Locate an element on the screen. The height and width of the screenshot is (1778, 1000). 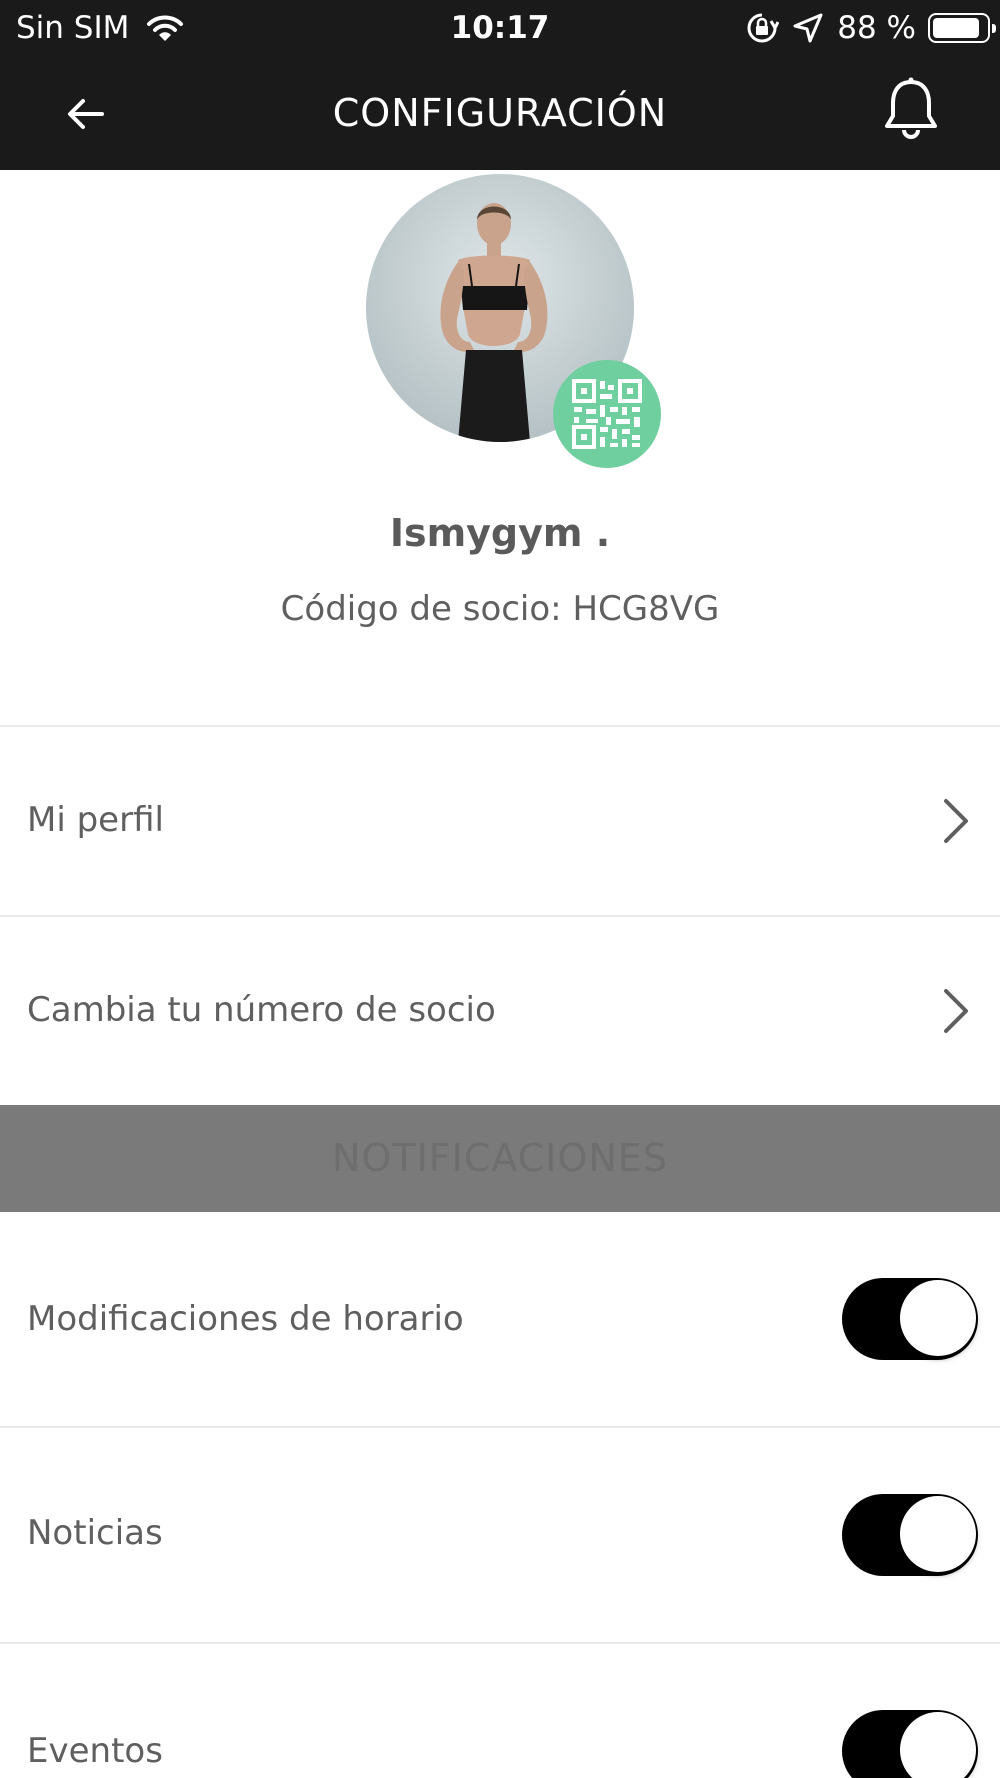
nav-bar: CONFIGURACIÓN is located at coordinates (500, 113).